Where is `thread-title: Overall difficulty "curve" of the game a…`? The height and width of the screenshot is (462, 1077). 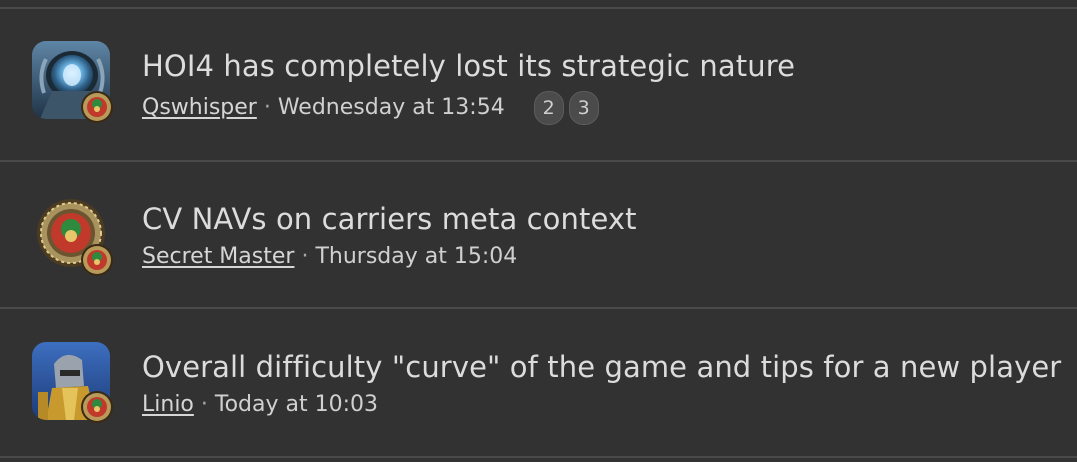 thread-title: Overall difficulty "curve" of the game a… is located at coordinates (601, 367).